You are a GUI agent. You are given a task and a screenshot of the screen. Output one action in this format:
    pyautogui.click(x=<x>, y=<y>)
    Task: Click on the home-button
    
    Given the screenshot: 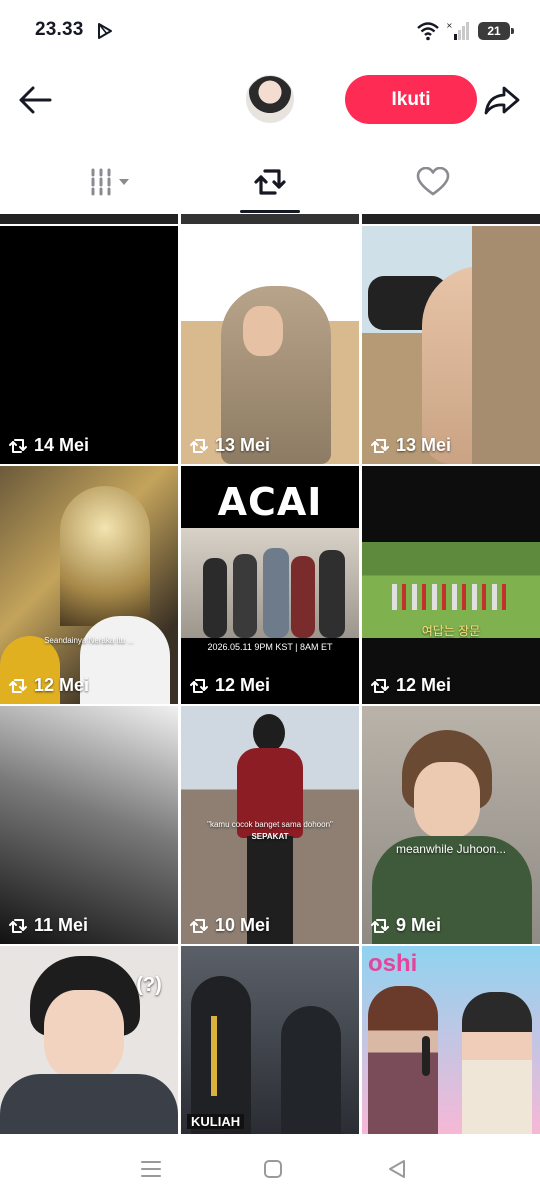 What is the action you would take?
    pyautogui.click(x=273, y=1169)
    